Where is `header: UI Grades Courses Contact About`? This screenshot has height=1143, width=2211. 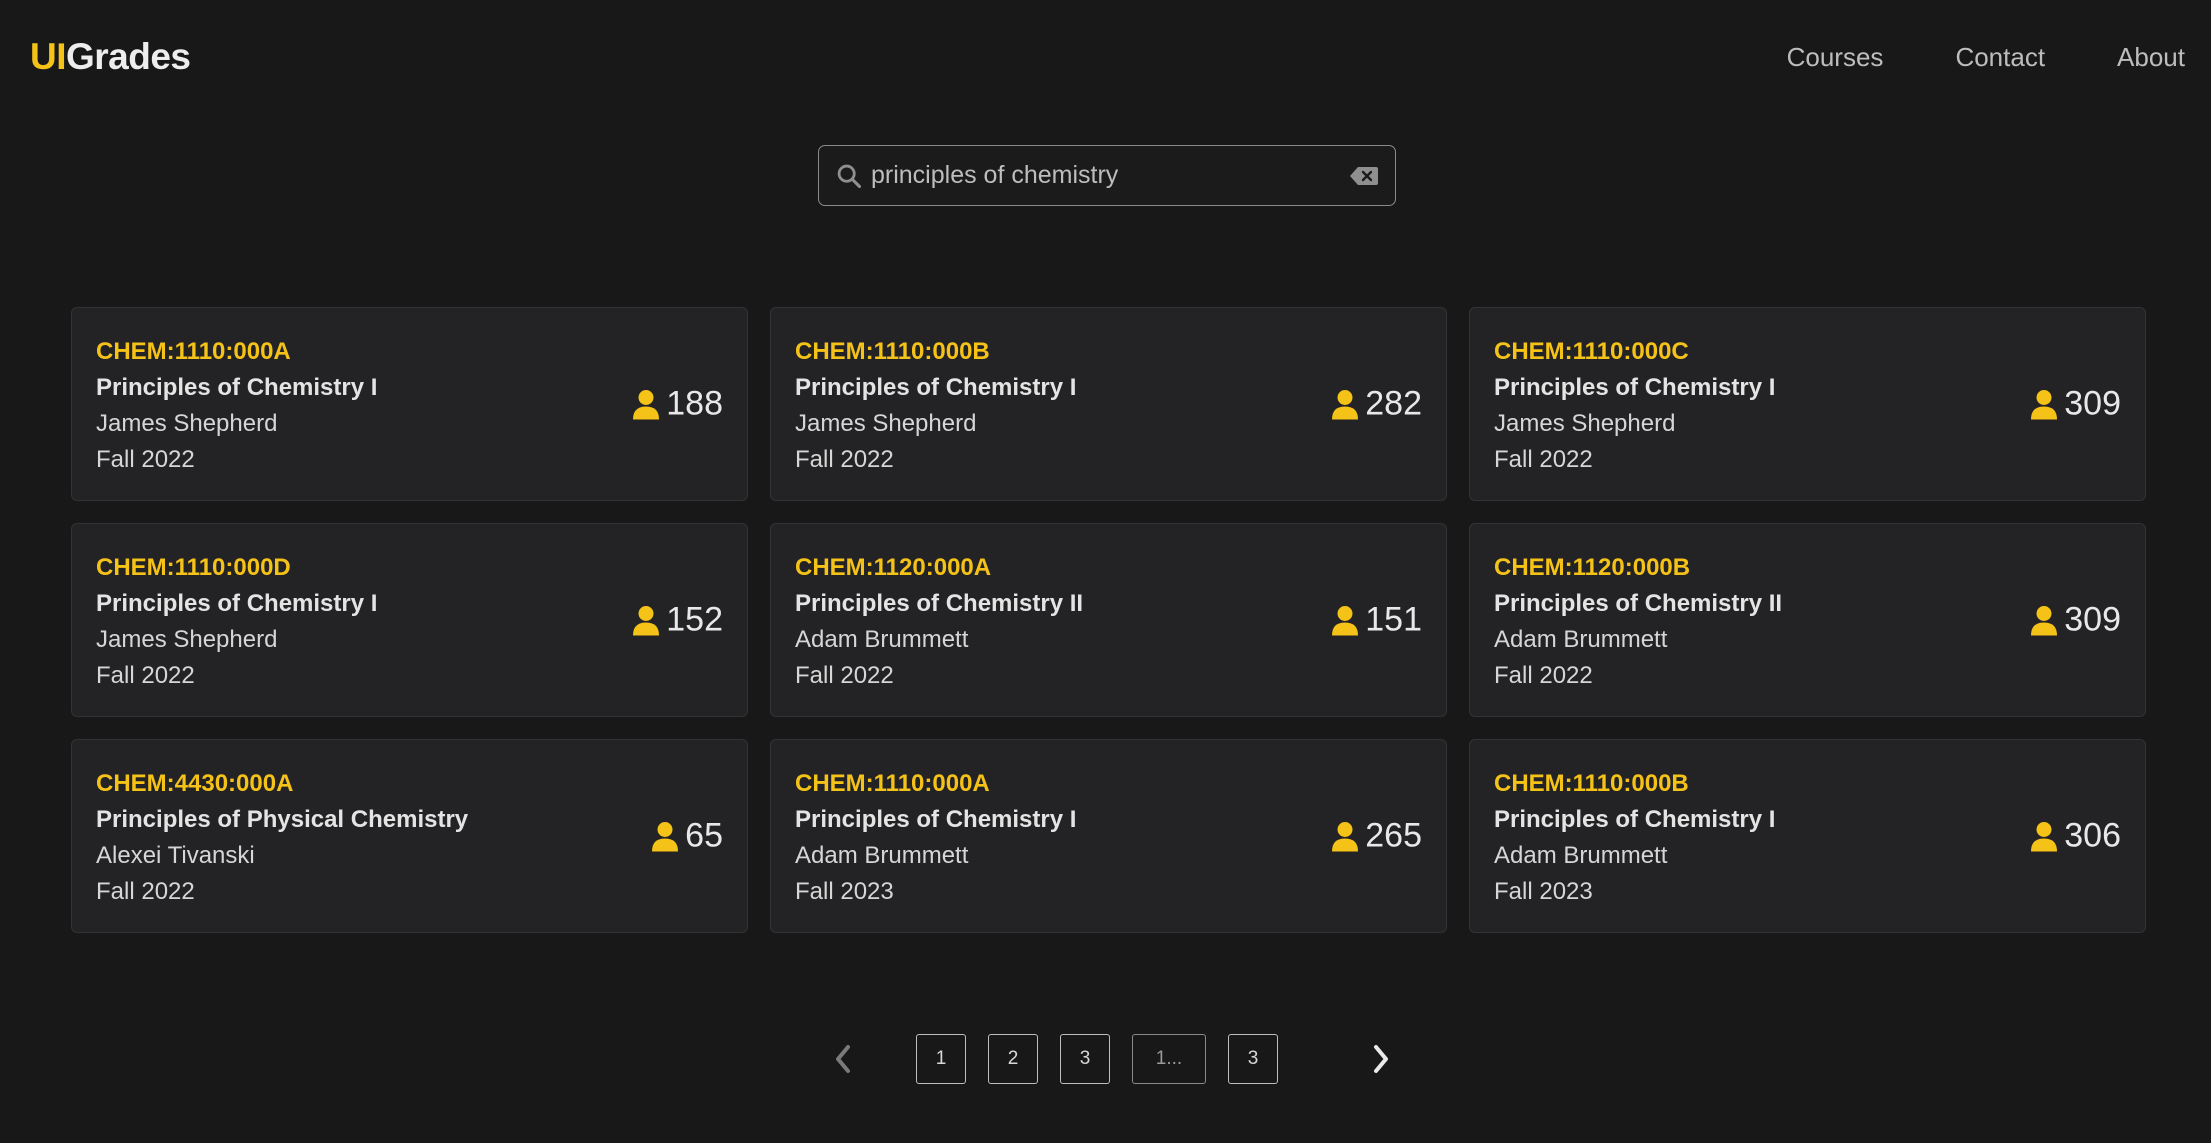
header: UI Grades Courses Contact About is located at coordinates (1105, 57).